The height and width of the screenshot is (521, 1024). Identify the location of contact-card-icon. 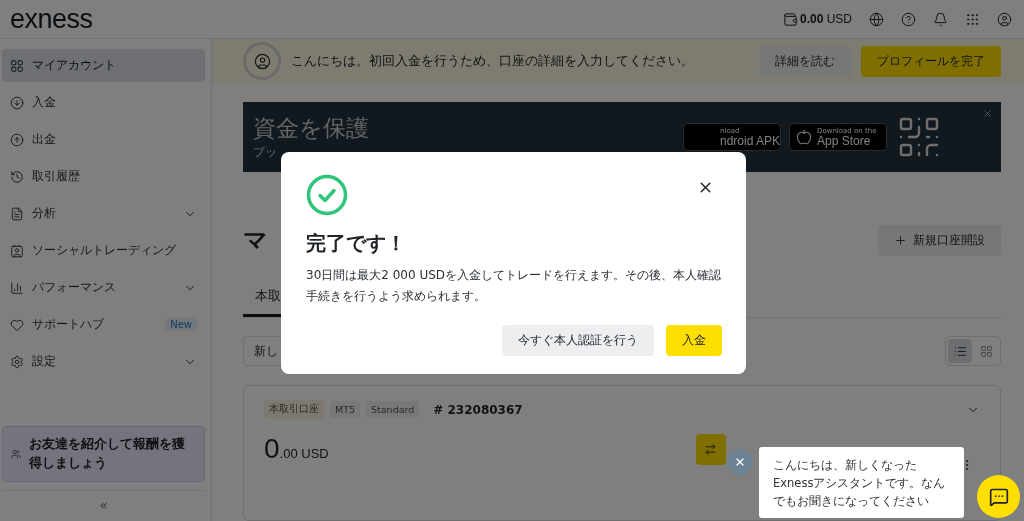
(17, 250).